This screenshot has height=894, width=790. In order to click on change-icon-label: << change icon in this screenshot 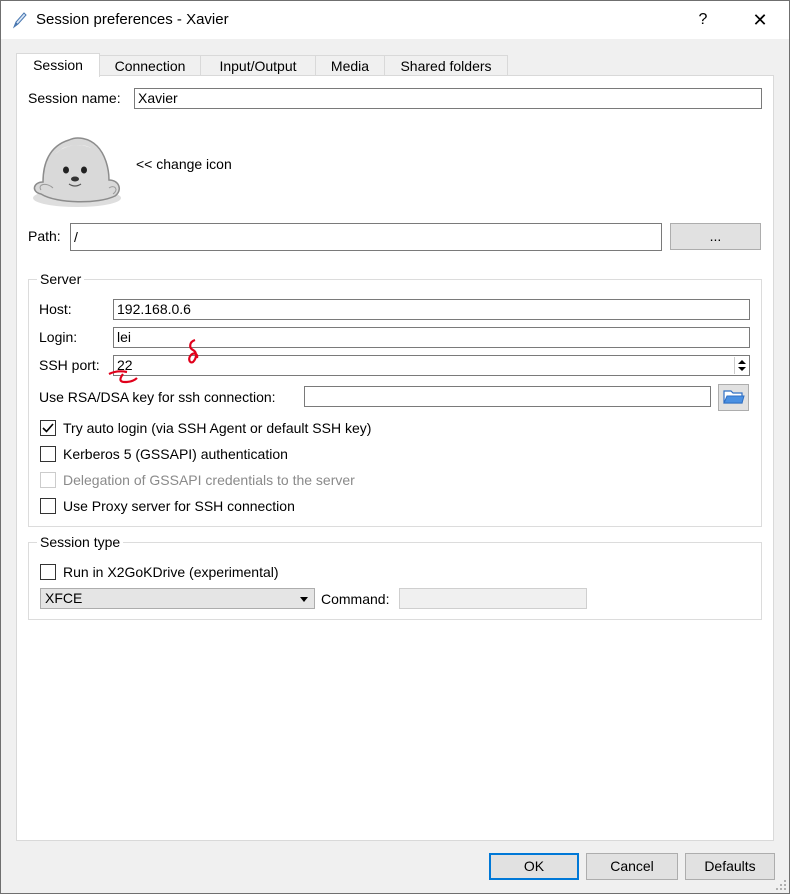, I will do `click(184, 164)`.